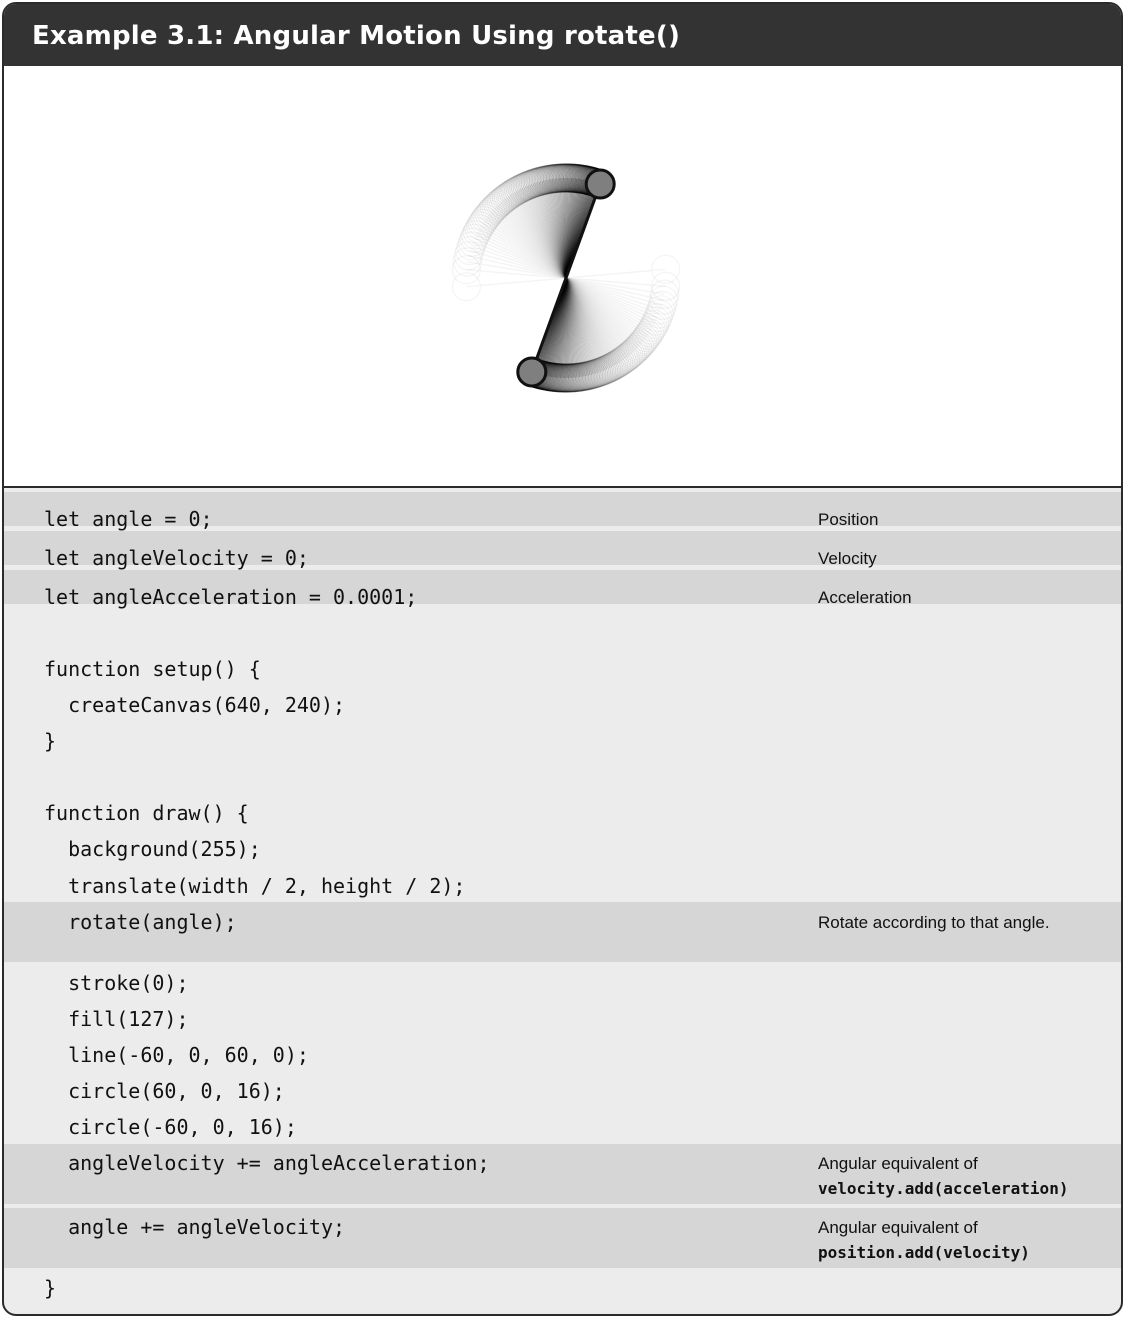 Image resolution: width=1125 pixels, height=1318 pixels. What do you see at coordinates (170, 1127) in the screenshot?
I see `code-line: circle(-60, 0, 16);` at bounding box center [170, 1127].